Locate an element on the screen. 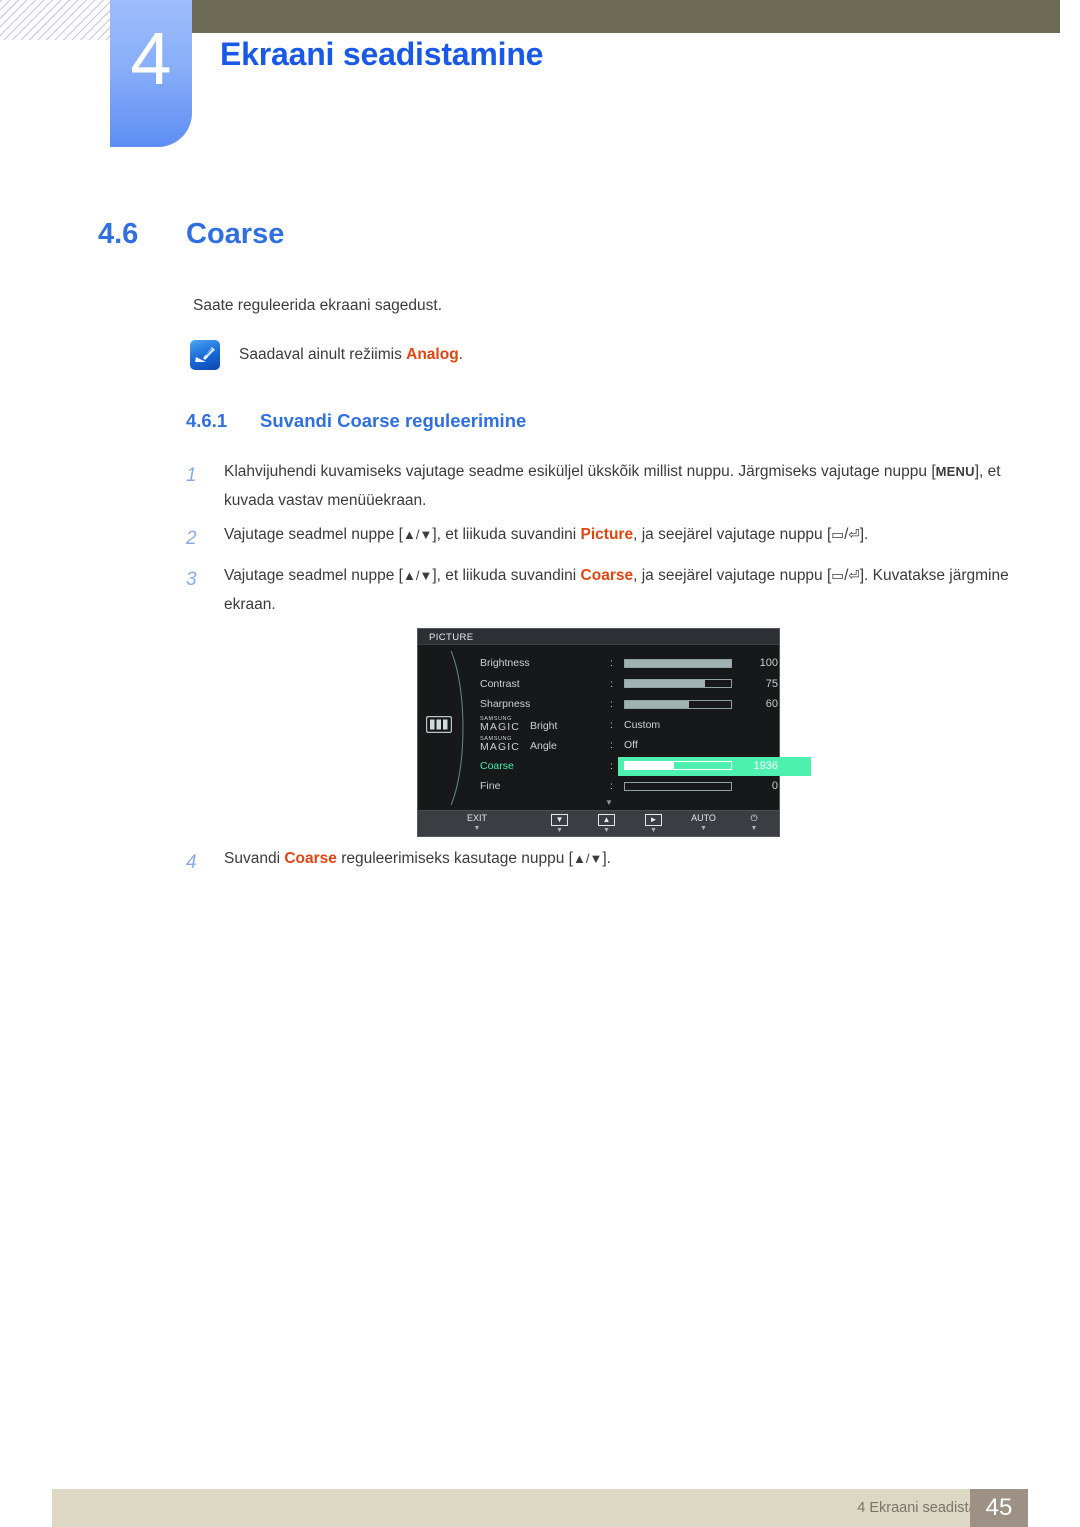  section-number: 4.6 is located at coordinates (118, 234).